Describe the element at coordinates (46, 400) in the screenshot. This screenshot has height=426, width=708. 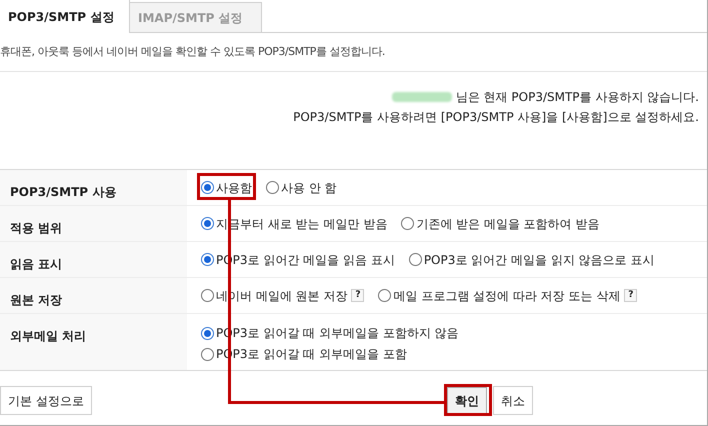
I see `reset-button: 기본 설정으로` at that location.